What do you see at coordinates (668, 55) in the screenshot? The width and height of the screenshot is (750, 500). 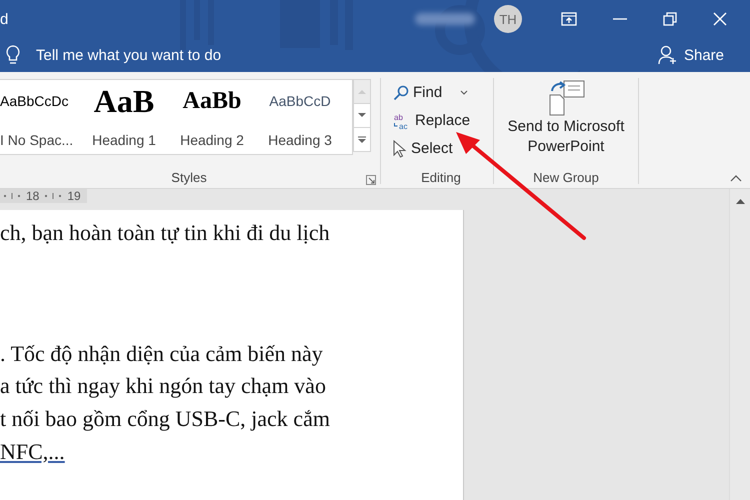 I see `add-person-icon` at bounding box center [668, 55].